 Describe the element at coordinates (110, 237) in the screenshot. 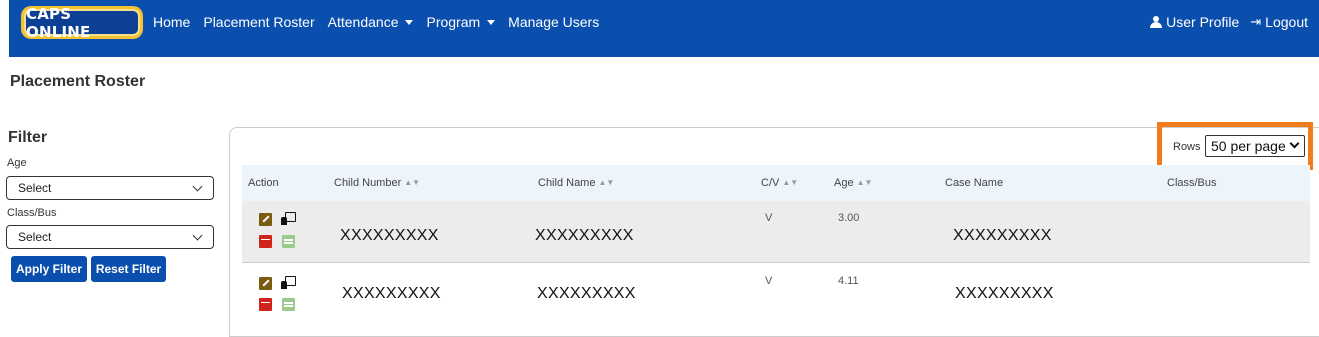

I see `classbus-select: Select` at that location.